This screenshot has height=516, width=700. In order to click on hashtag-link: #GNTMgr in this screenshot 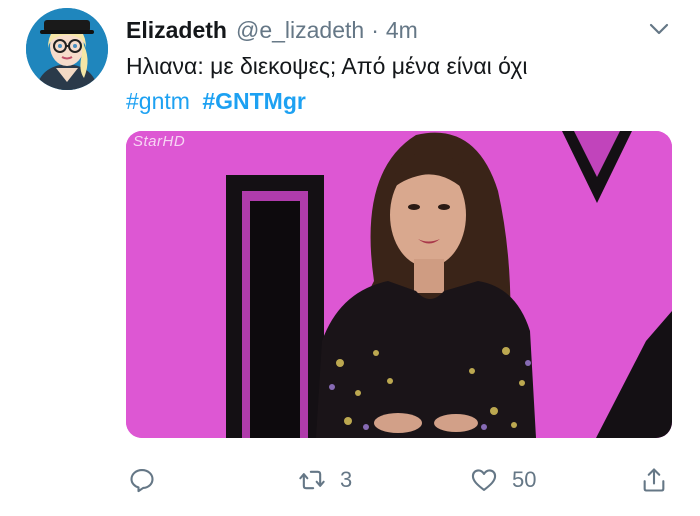, I will do `click(254, 101)`.